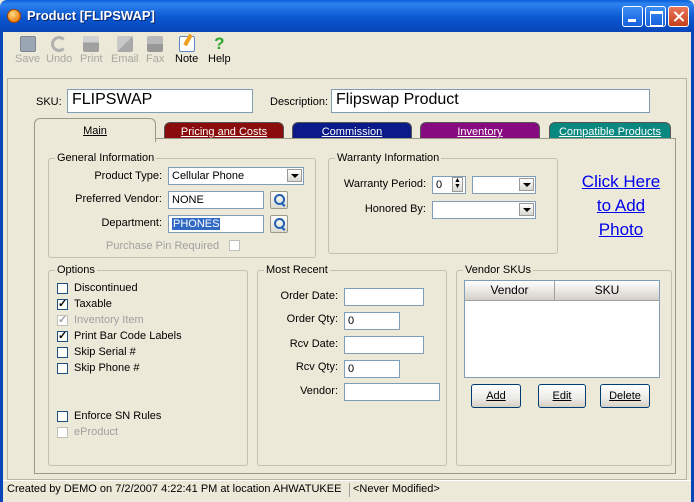 Image resolution: width=694 pixels, height=502 pixels. I want to click on rcv-qty-input: 0, so click(372, 369).